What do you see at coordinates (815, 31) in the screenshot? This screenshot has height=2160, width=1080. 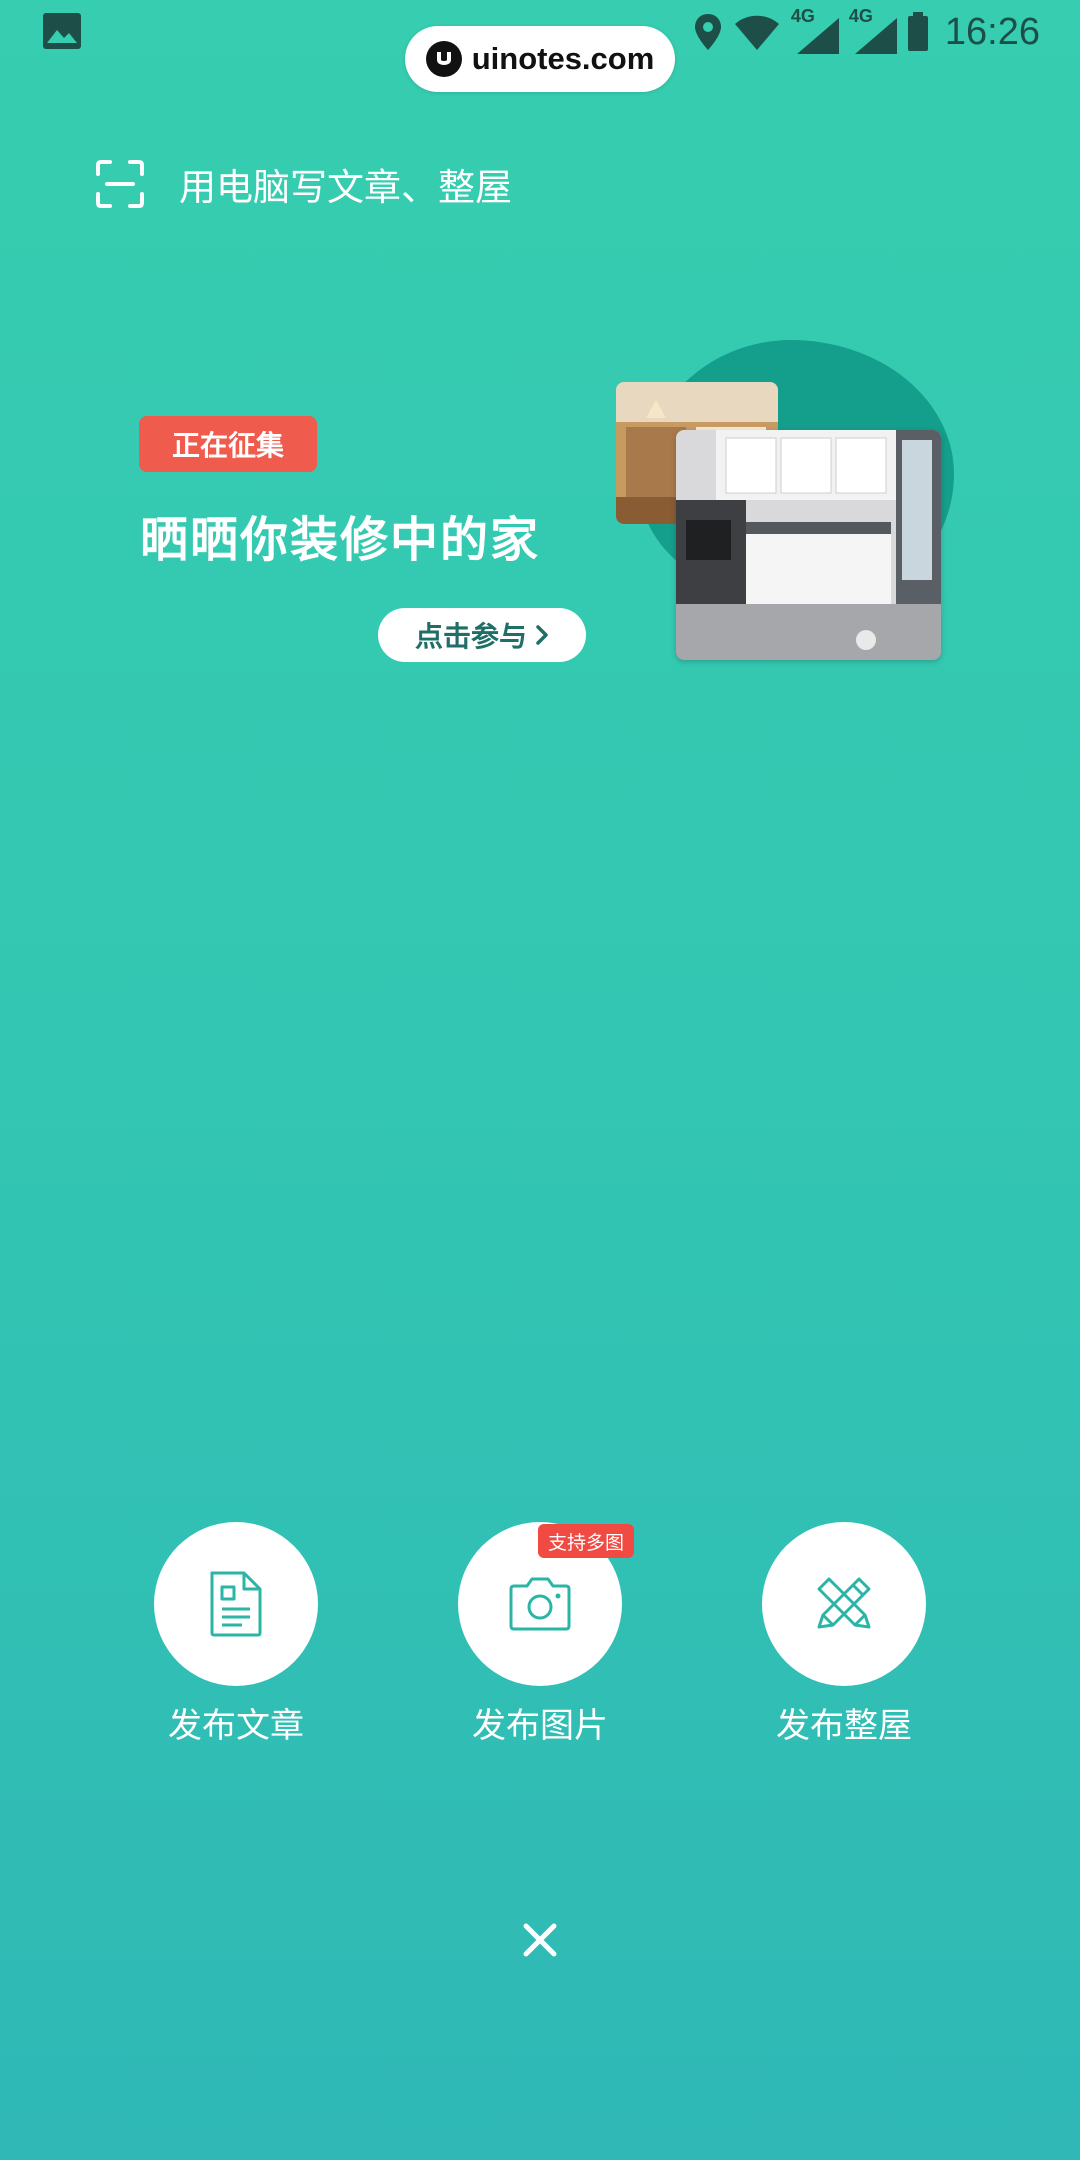 I see `signal-icon: 4G` at bounding box center [815, 31].